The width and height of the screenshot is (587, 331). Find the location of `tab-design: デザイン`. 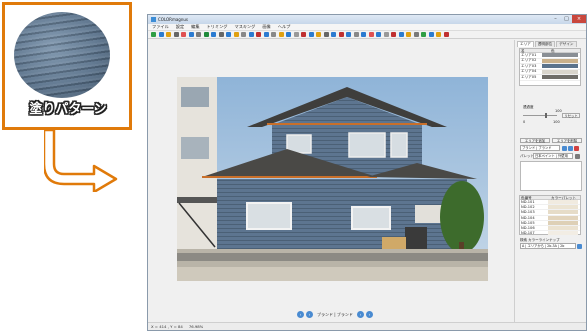

tab-design: デザイン is located at coordinates (566, 44).